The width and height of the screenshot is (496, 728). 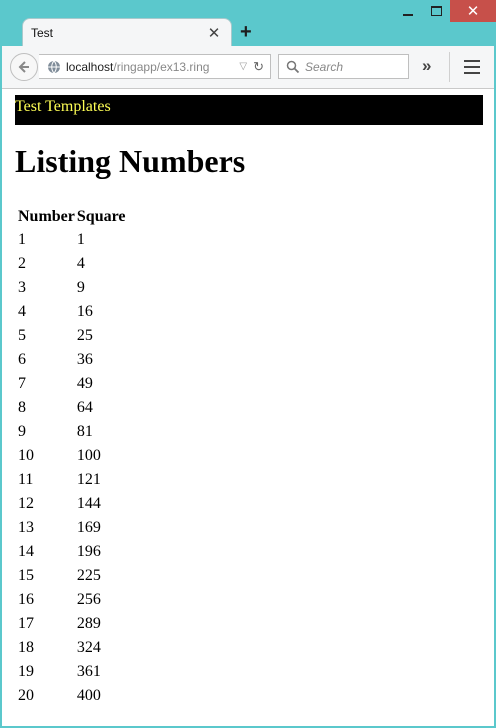 I want to click on table-row: 7 49, so click(x=72, y=384).